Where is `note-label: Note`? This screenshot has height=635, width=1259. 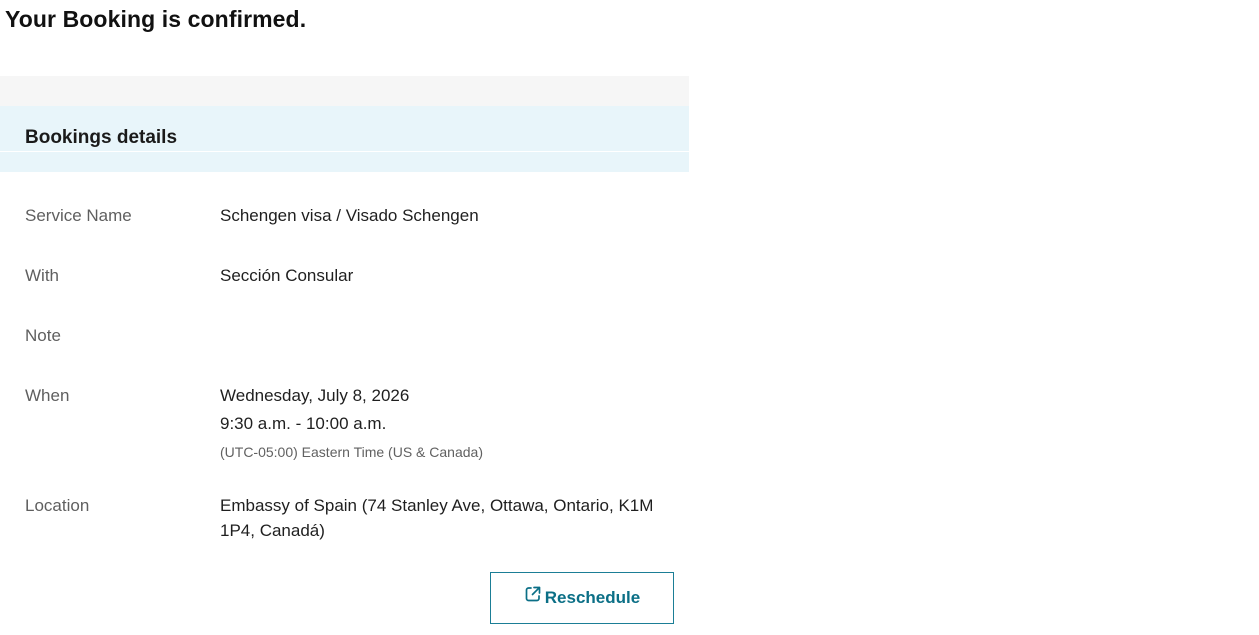 note-label: Note is located at coordinates (43, 335).